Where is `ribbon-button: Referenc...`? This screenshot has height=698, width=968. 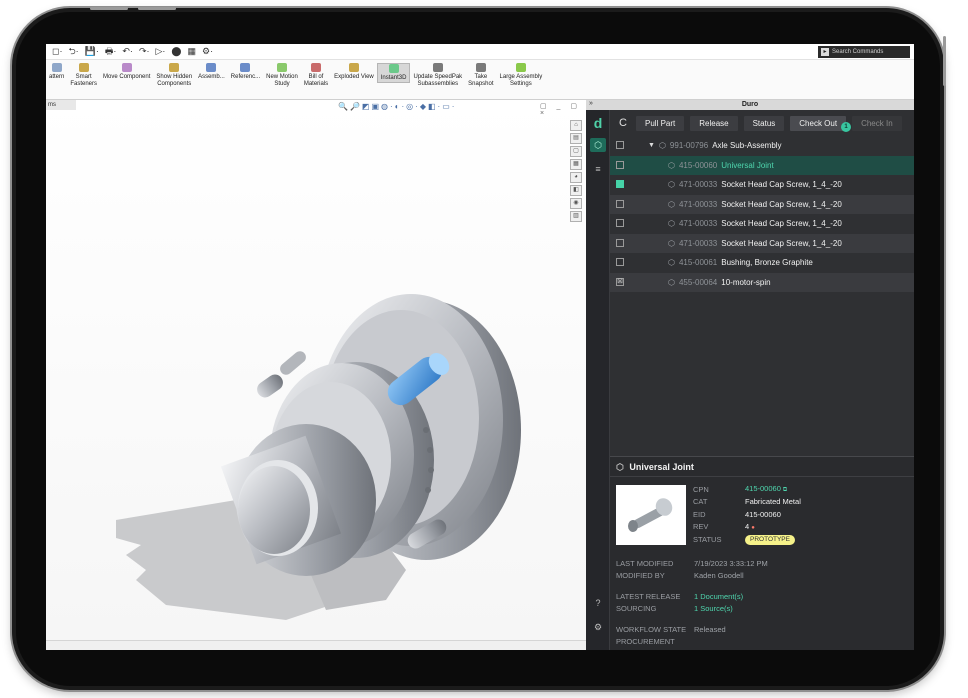
ribbon-button: Referenc... is located at coordinates (245, 72).